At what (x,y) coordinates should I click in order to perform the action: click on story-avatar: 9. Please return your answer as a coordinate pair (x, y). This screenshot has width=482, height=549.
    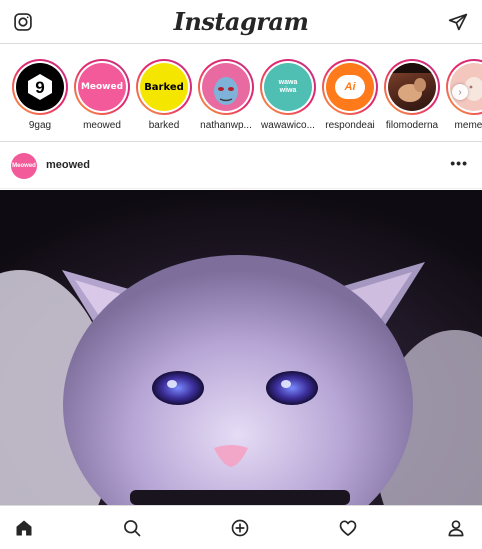
    Looking at the image, I should click on (40, 87).